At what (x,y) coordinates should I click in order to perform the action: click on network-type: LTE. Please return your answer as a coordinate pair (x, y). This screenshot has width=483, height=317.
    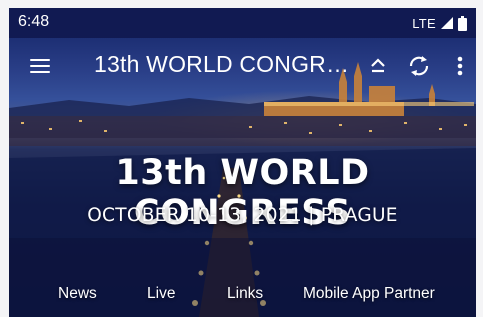
    Looking at the image, I should click on (424, 23).